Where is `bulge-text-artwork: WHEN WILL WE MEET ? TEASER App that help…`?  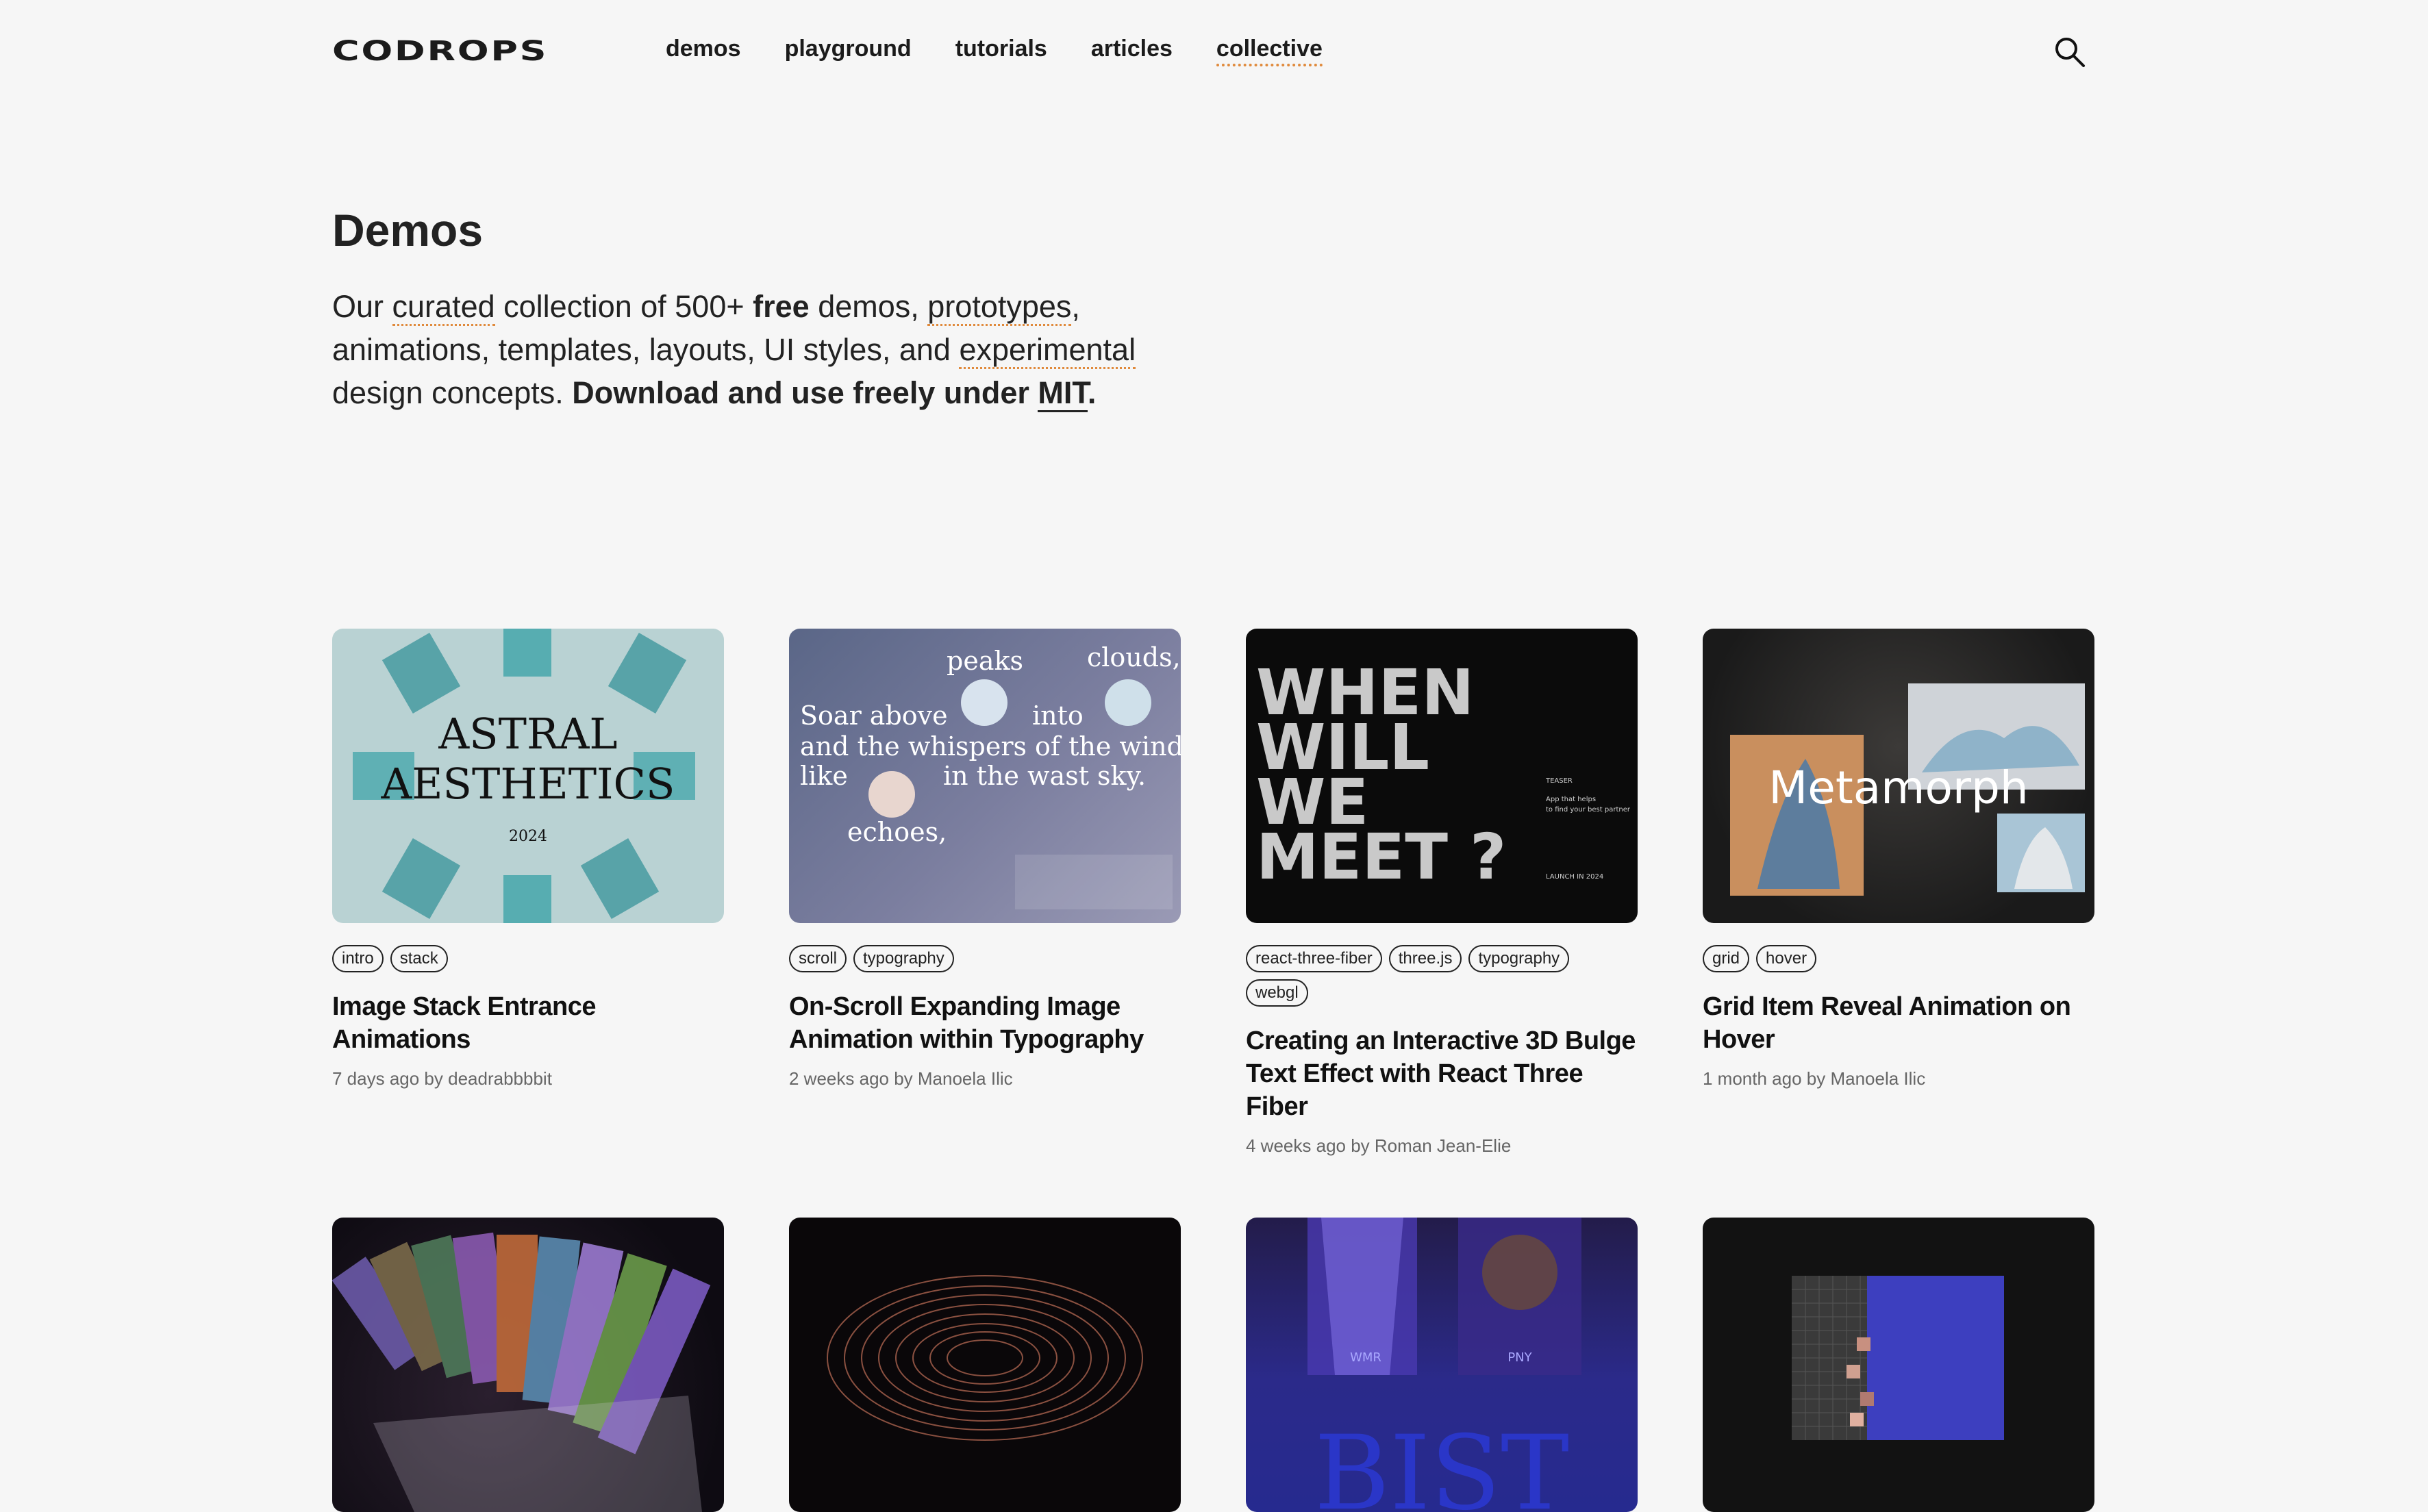
bulge-text-artwork: WHEN WILL WE MEET ? TEASER App that help… is located at coordinates (1443, 775).